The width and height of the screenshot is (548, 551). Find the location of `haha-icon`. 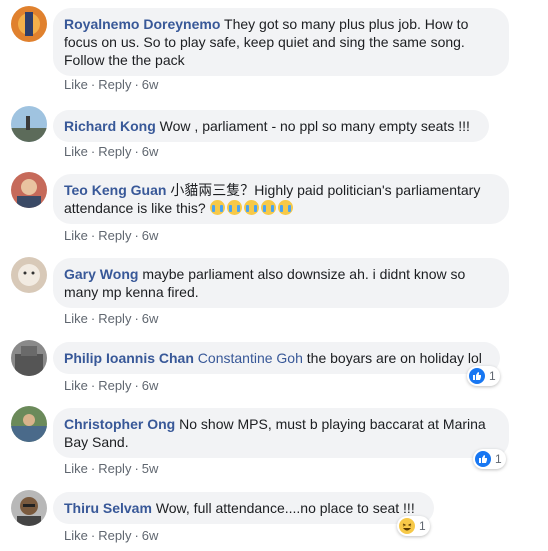

haha-icon is located at coordinates (407, 526).